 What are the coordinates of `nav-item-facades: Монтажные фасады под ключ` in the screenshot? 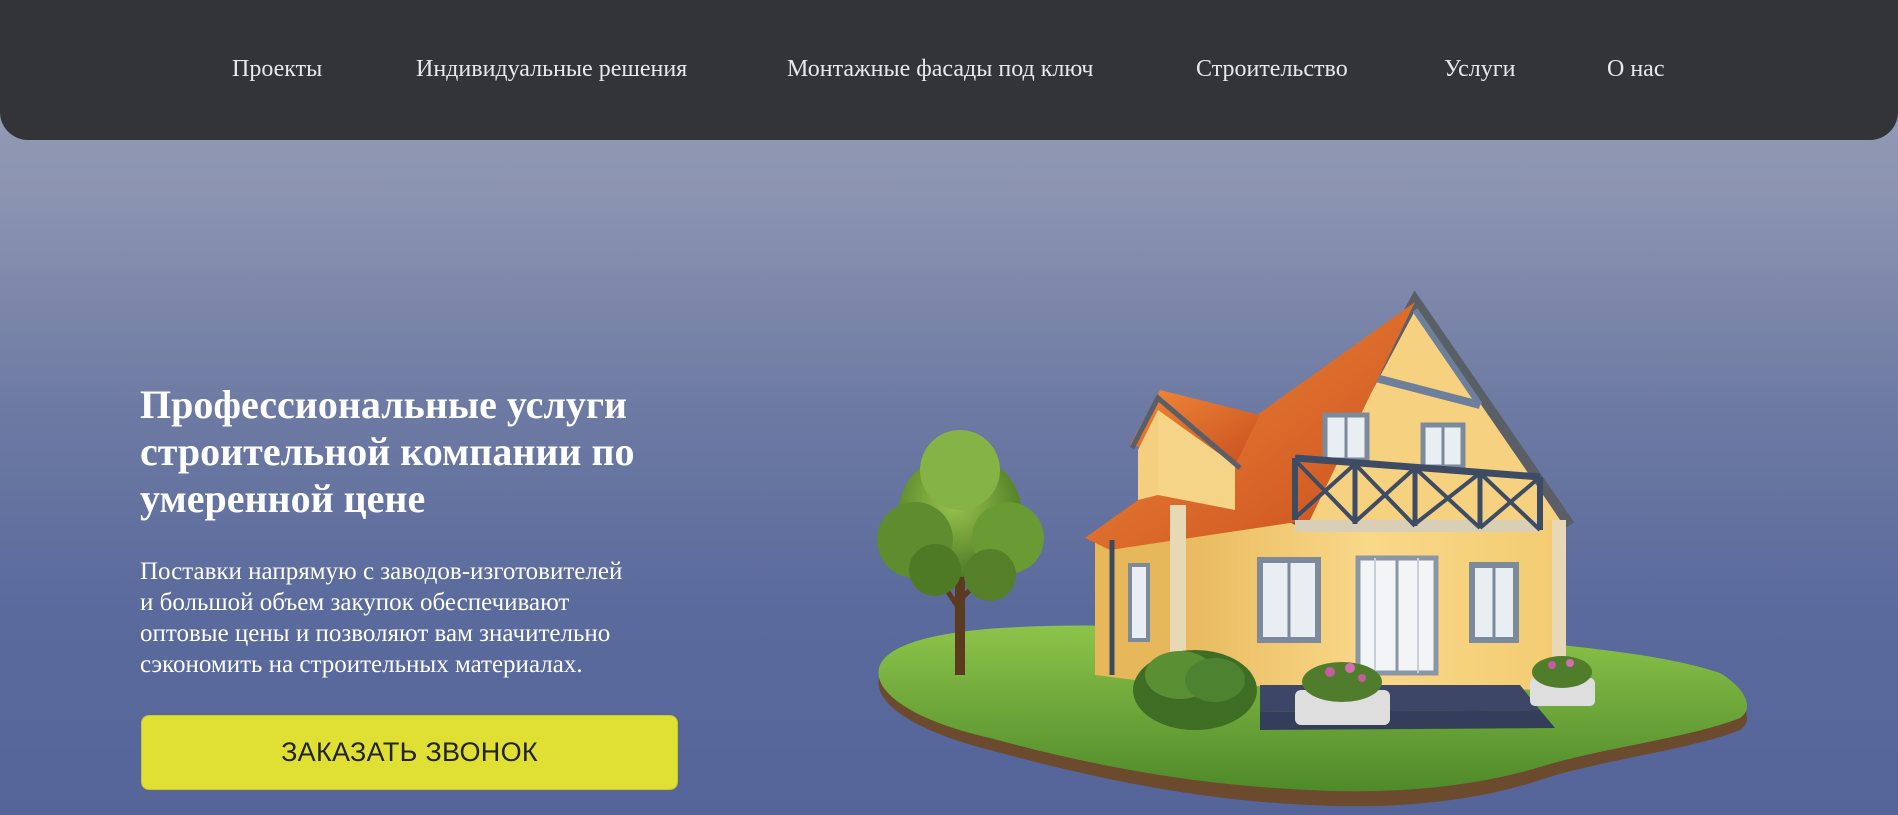 It's located at (940, 69).